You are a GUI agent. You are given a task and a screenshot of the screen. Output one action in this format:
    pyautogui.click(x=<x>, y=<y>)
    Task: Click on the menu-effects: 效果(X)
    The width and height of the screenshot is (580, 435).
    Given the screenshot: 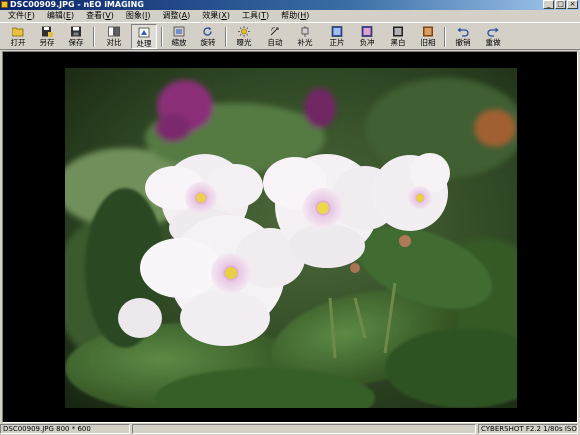 What is the action you would take?
    pyautogui.click(x=216, y=16)
    